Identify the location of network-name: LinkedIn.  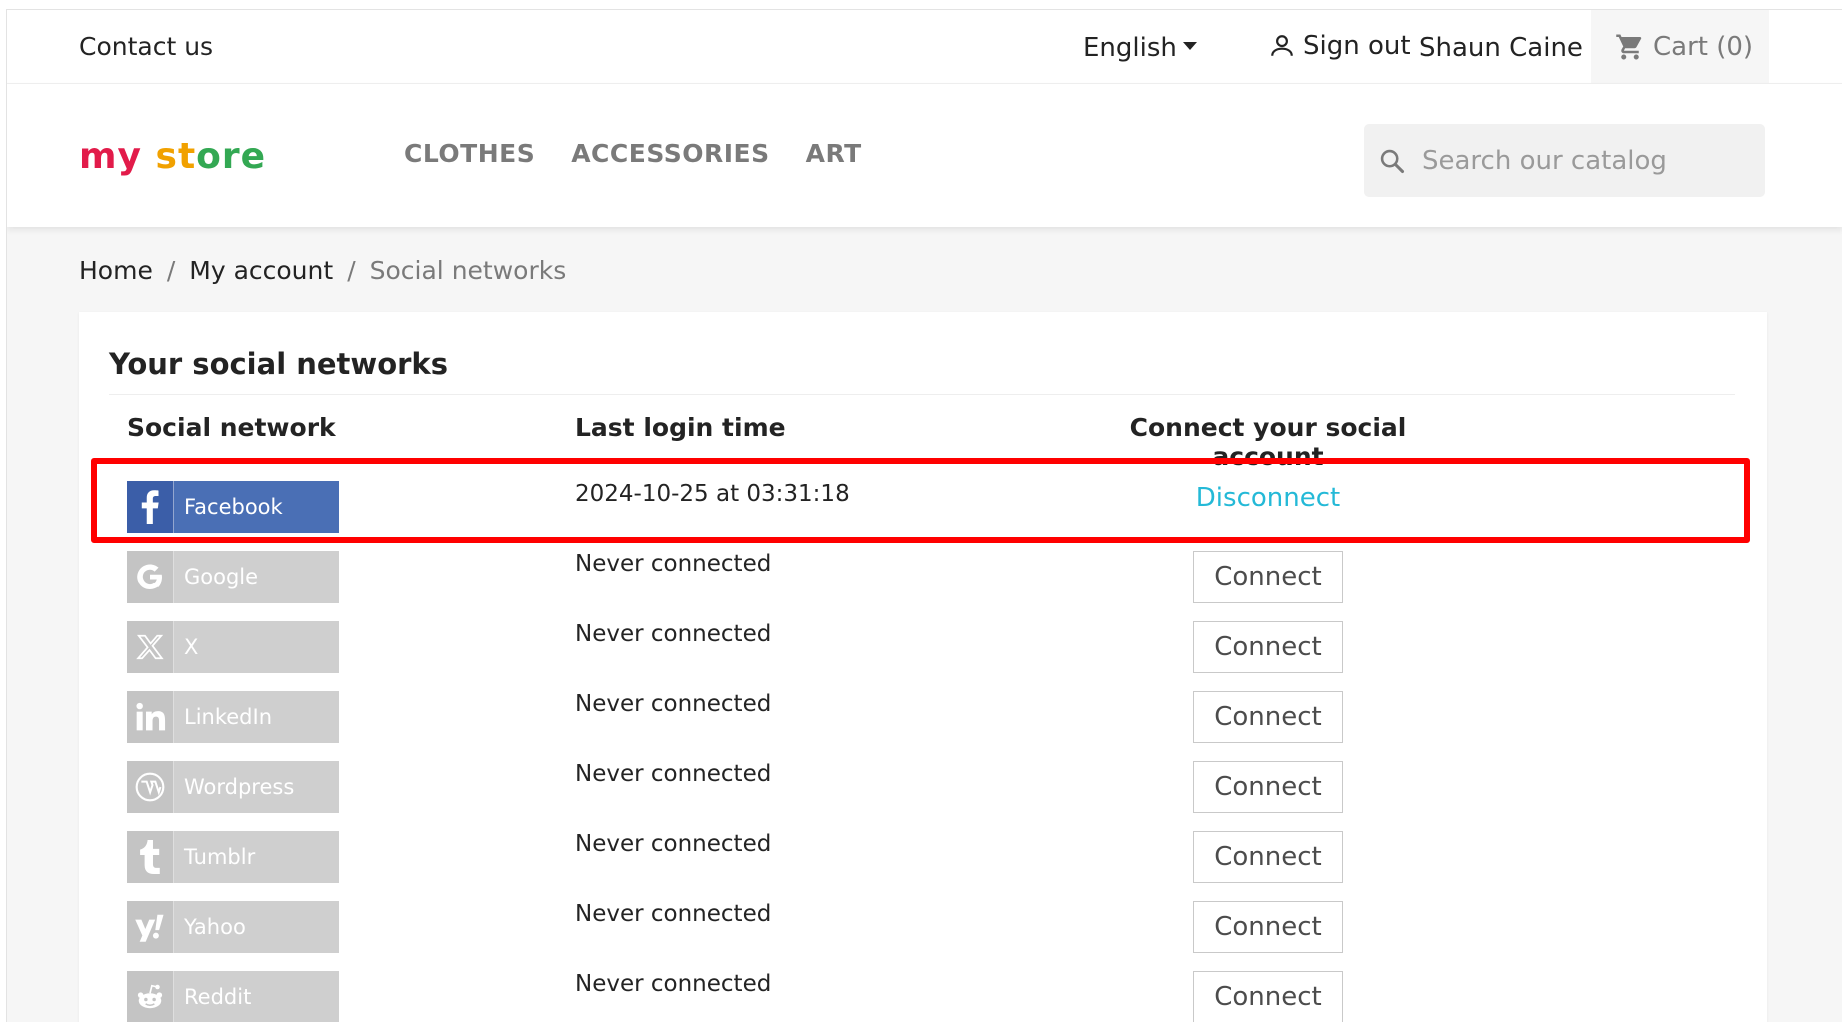
(228, 717).